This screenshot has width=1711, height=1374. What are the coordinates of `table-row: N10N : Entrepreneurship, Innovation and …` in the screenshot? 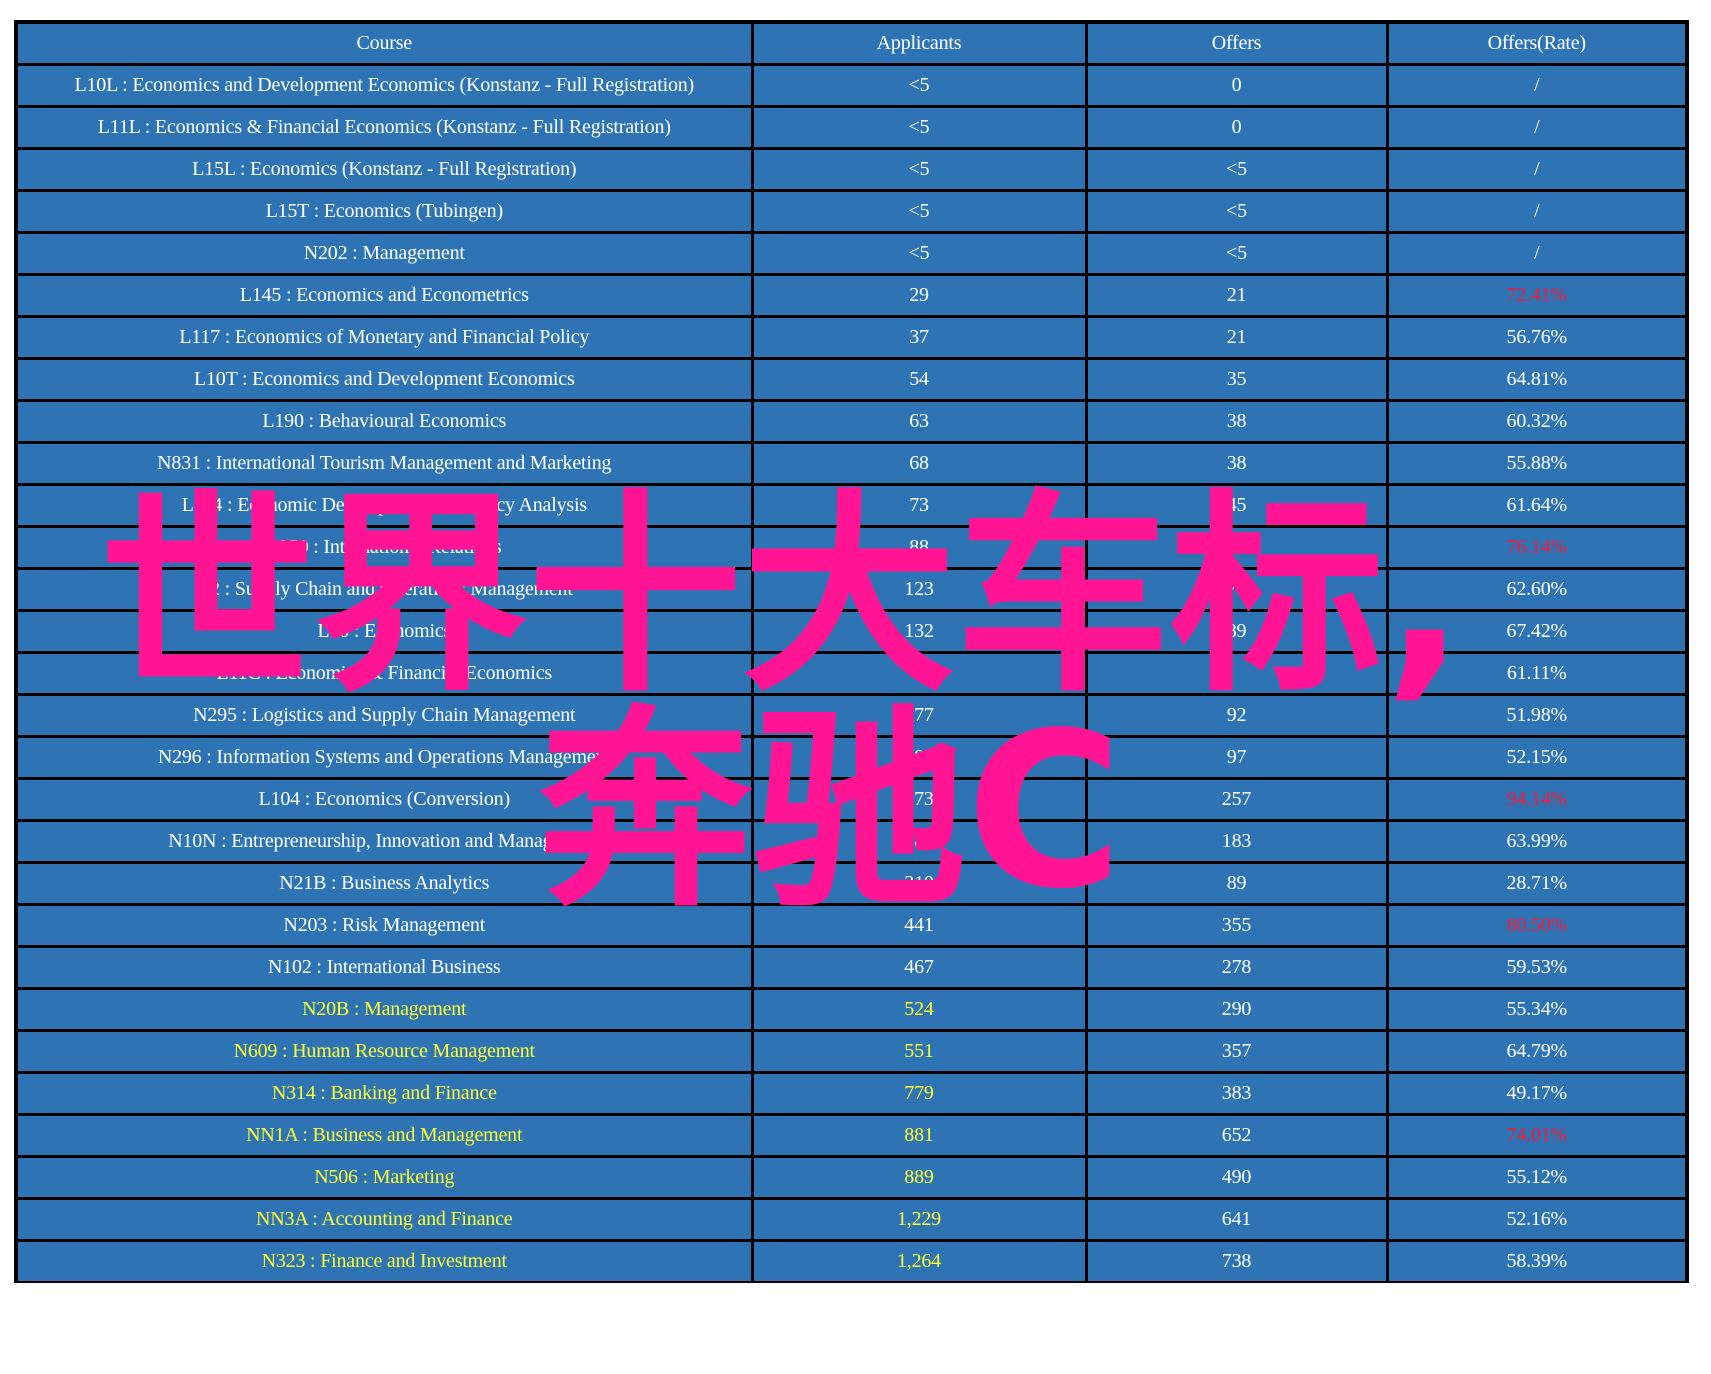 It's located at (851, 841).